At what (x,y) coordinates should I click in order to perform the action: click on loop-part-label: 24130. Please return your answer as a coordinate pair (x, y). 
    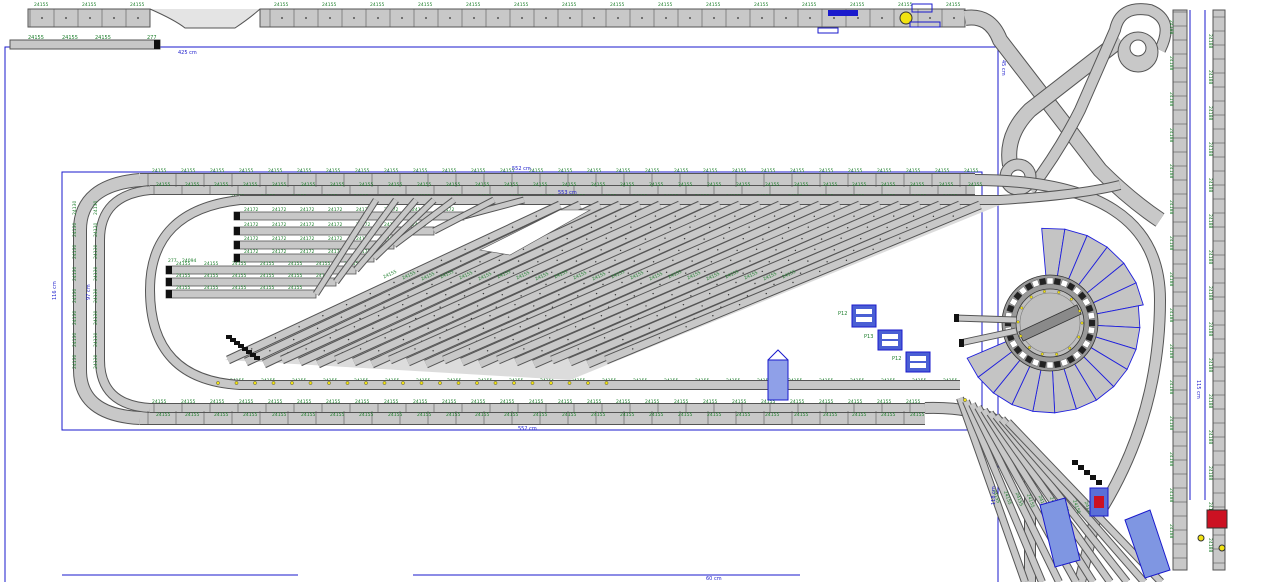
    Looking at the image, I should click on (96, 274).